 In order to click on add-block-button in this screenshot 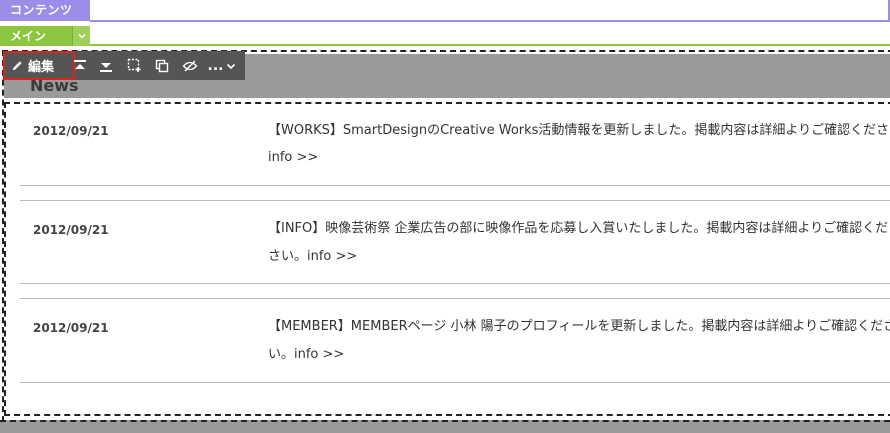, I will do `click(134, 65)`.